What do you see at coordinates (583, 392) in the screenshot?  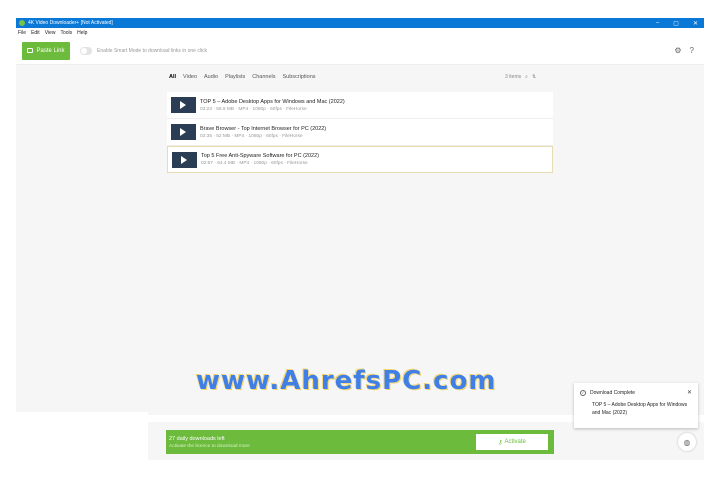 I see `check-icon: ✓` at bounding box center [583, 392].